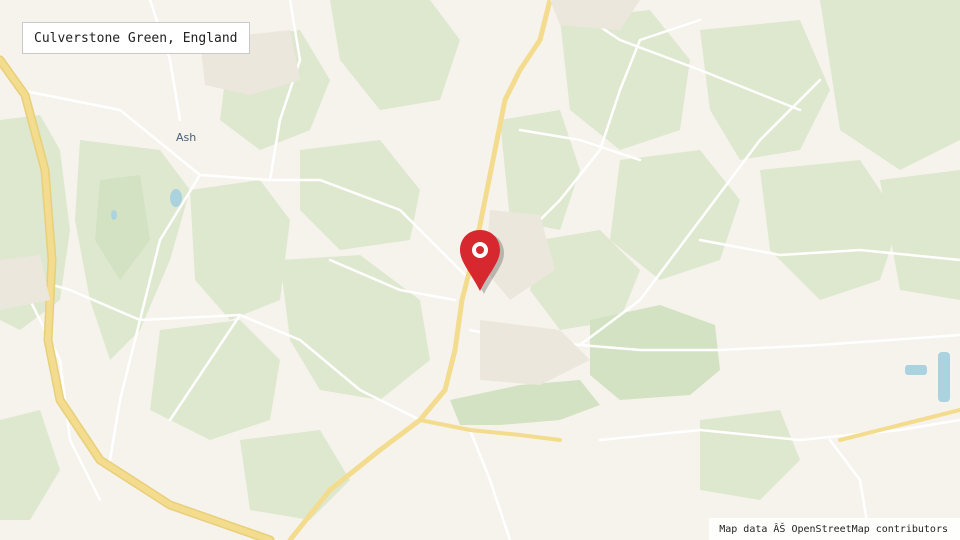  I want to click on attribution-text: Map data ÂŠ OpenStreetMap contributors, so click(833, 529).